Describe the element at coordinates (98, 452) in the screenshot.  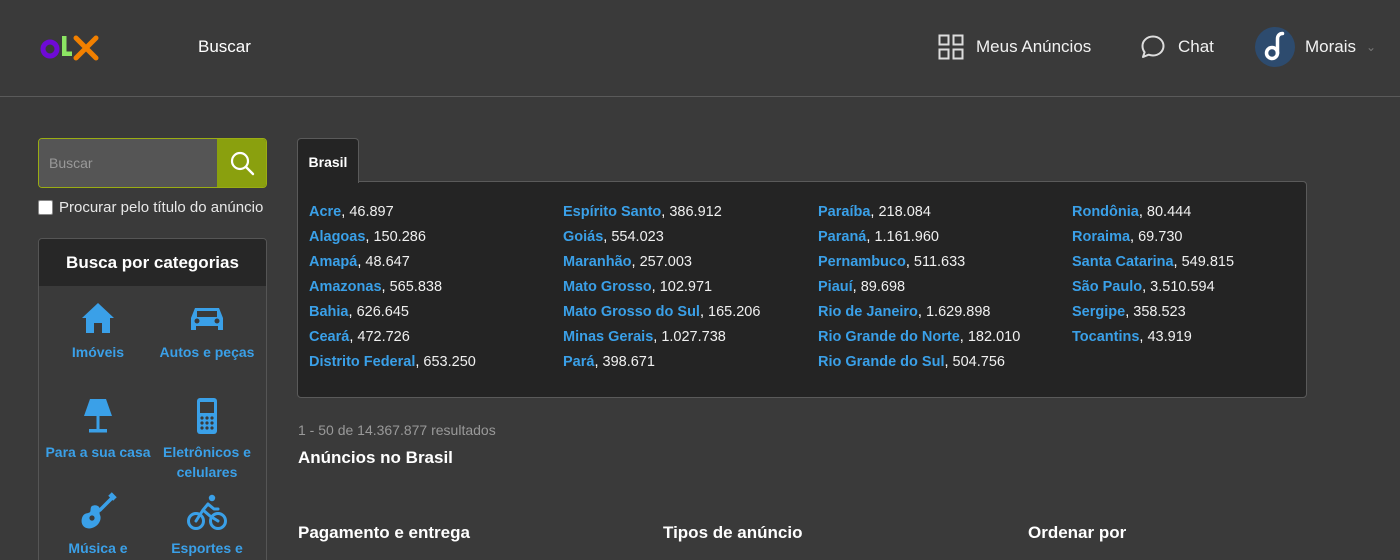
I see `category-label: Para a sua casa` at that location.